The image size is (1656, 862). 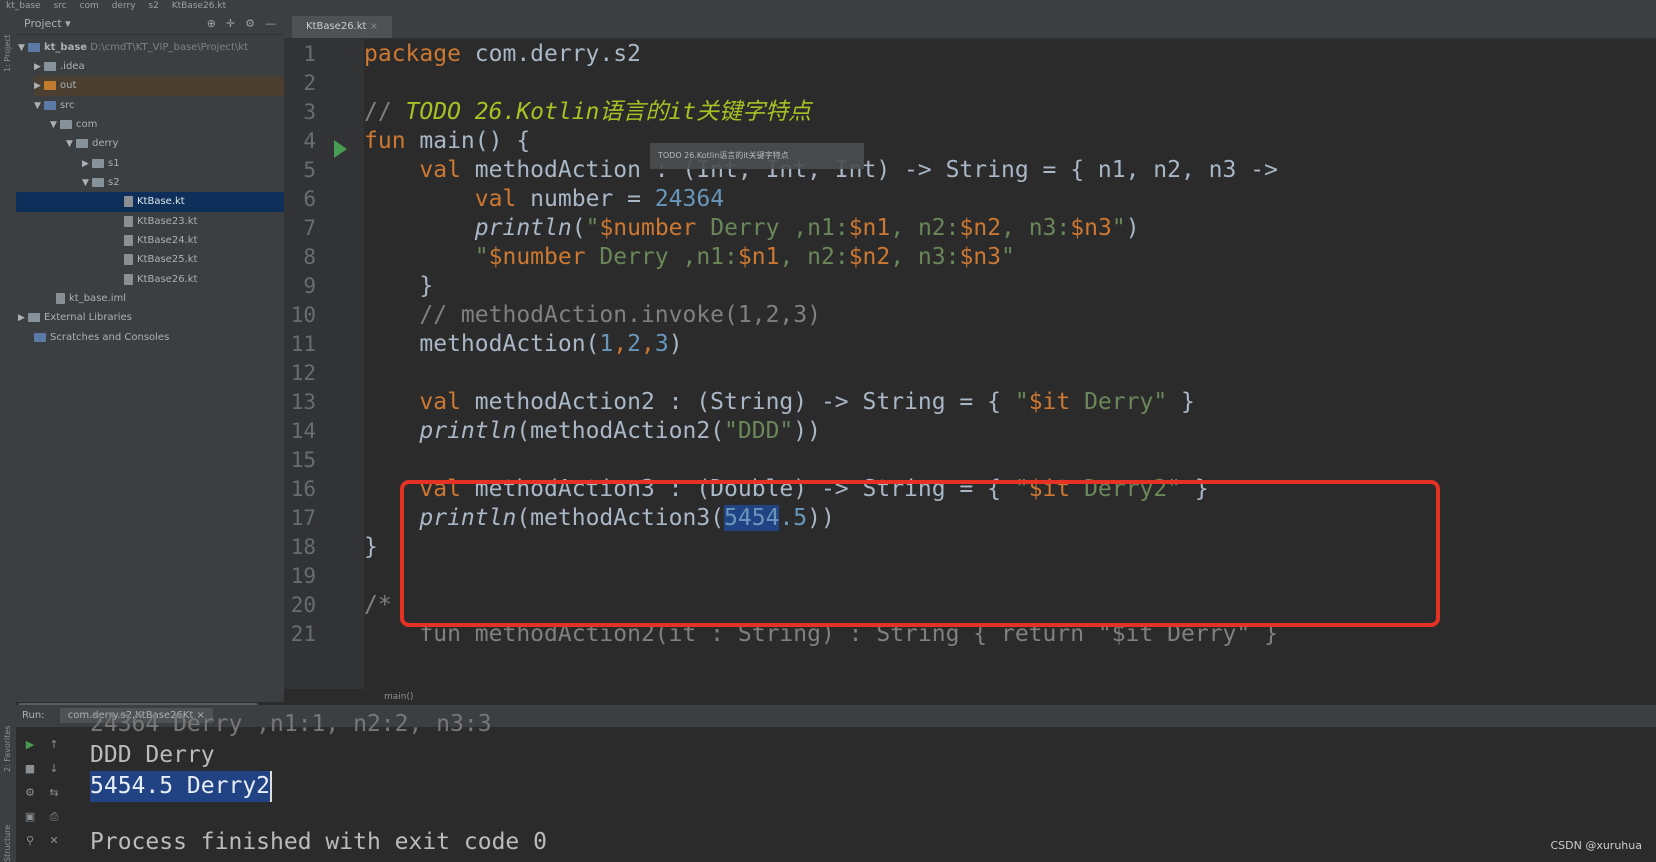 I want to click on line-number: 18, so click(x=303, y=547).